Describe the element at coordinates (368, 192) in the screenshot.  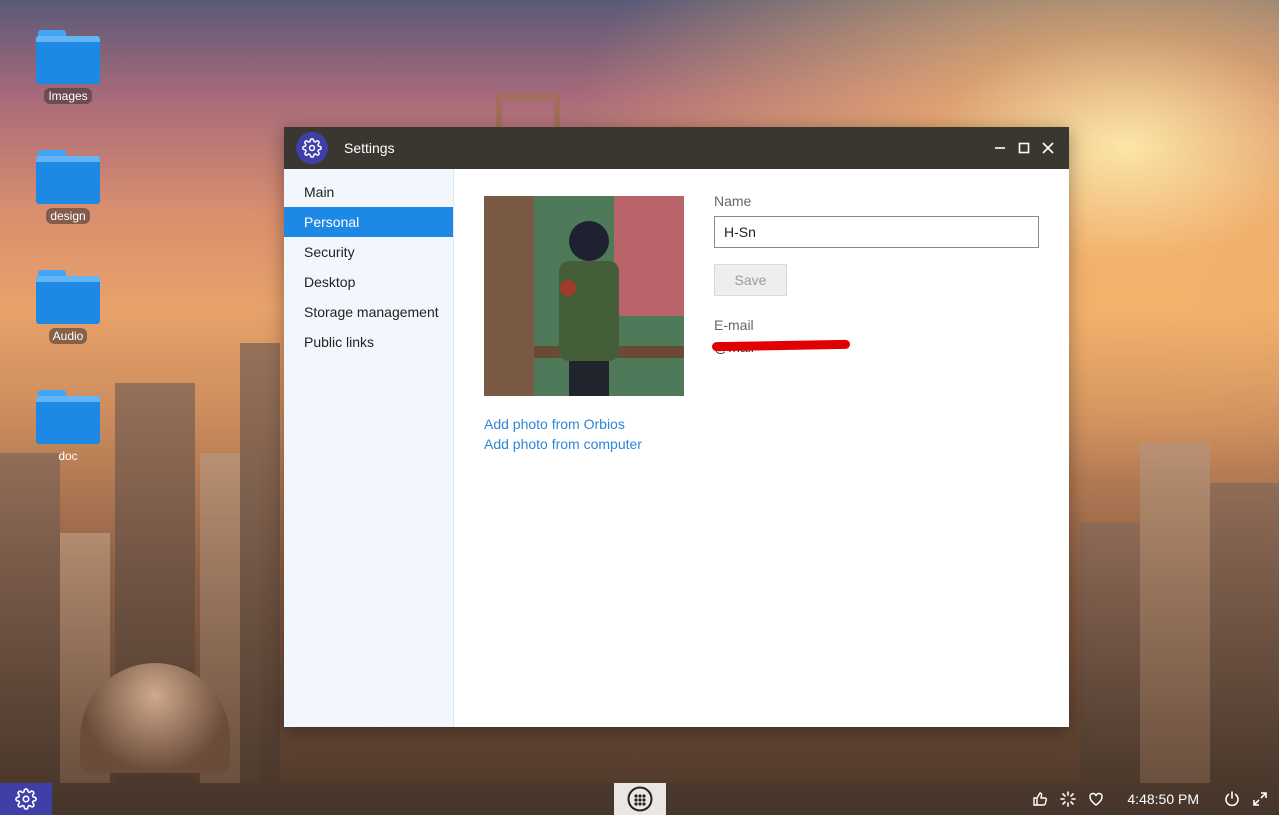
I see `sidebar-item-main: Main` at that location.